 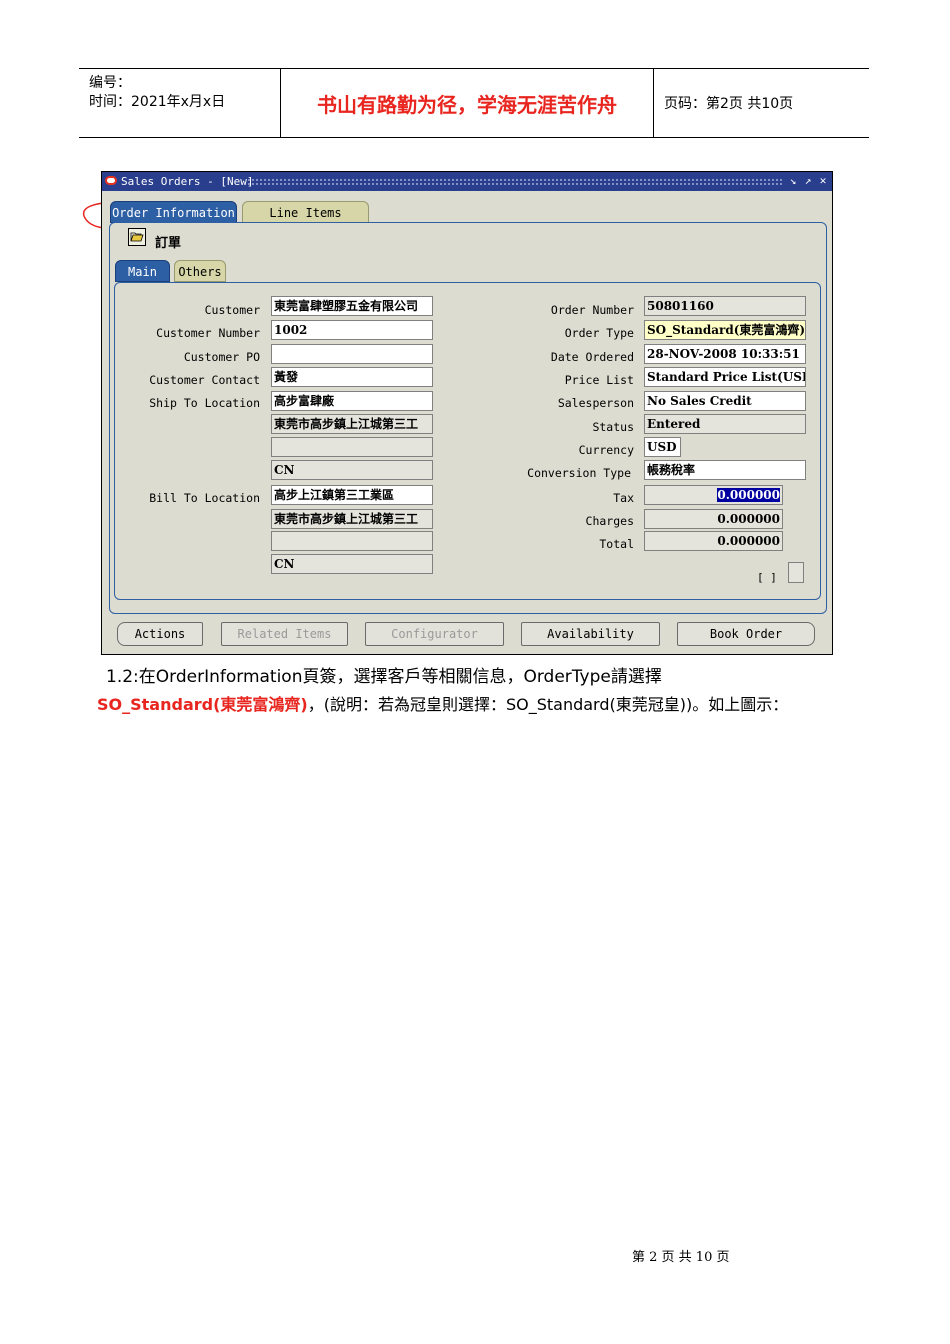 What do you see at coordinates (592, 310) in the screenshot?
I see `order-number-label: Order Number` at bounding box center [592, 310].